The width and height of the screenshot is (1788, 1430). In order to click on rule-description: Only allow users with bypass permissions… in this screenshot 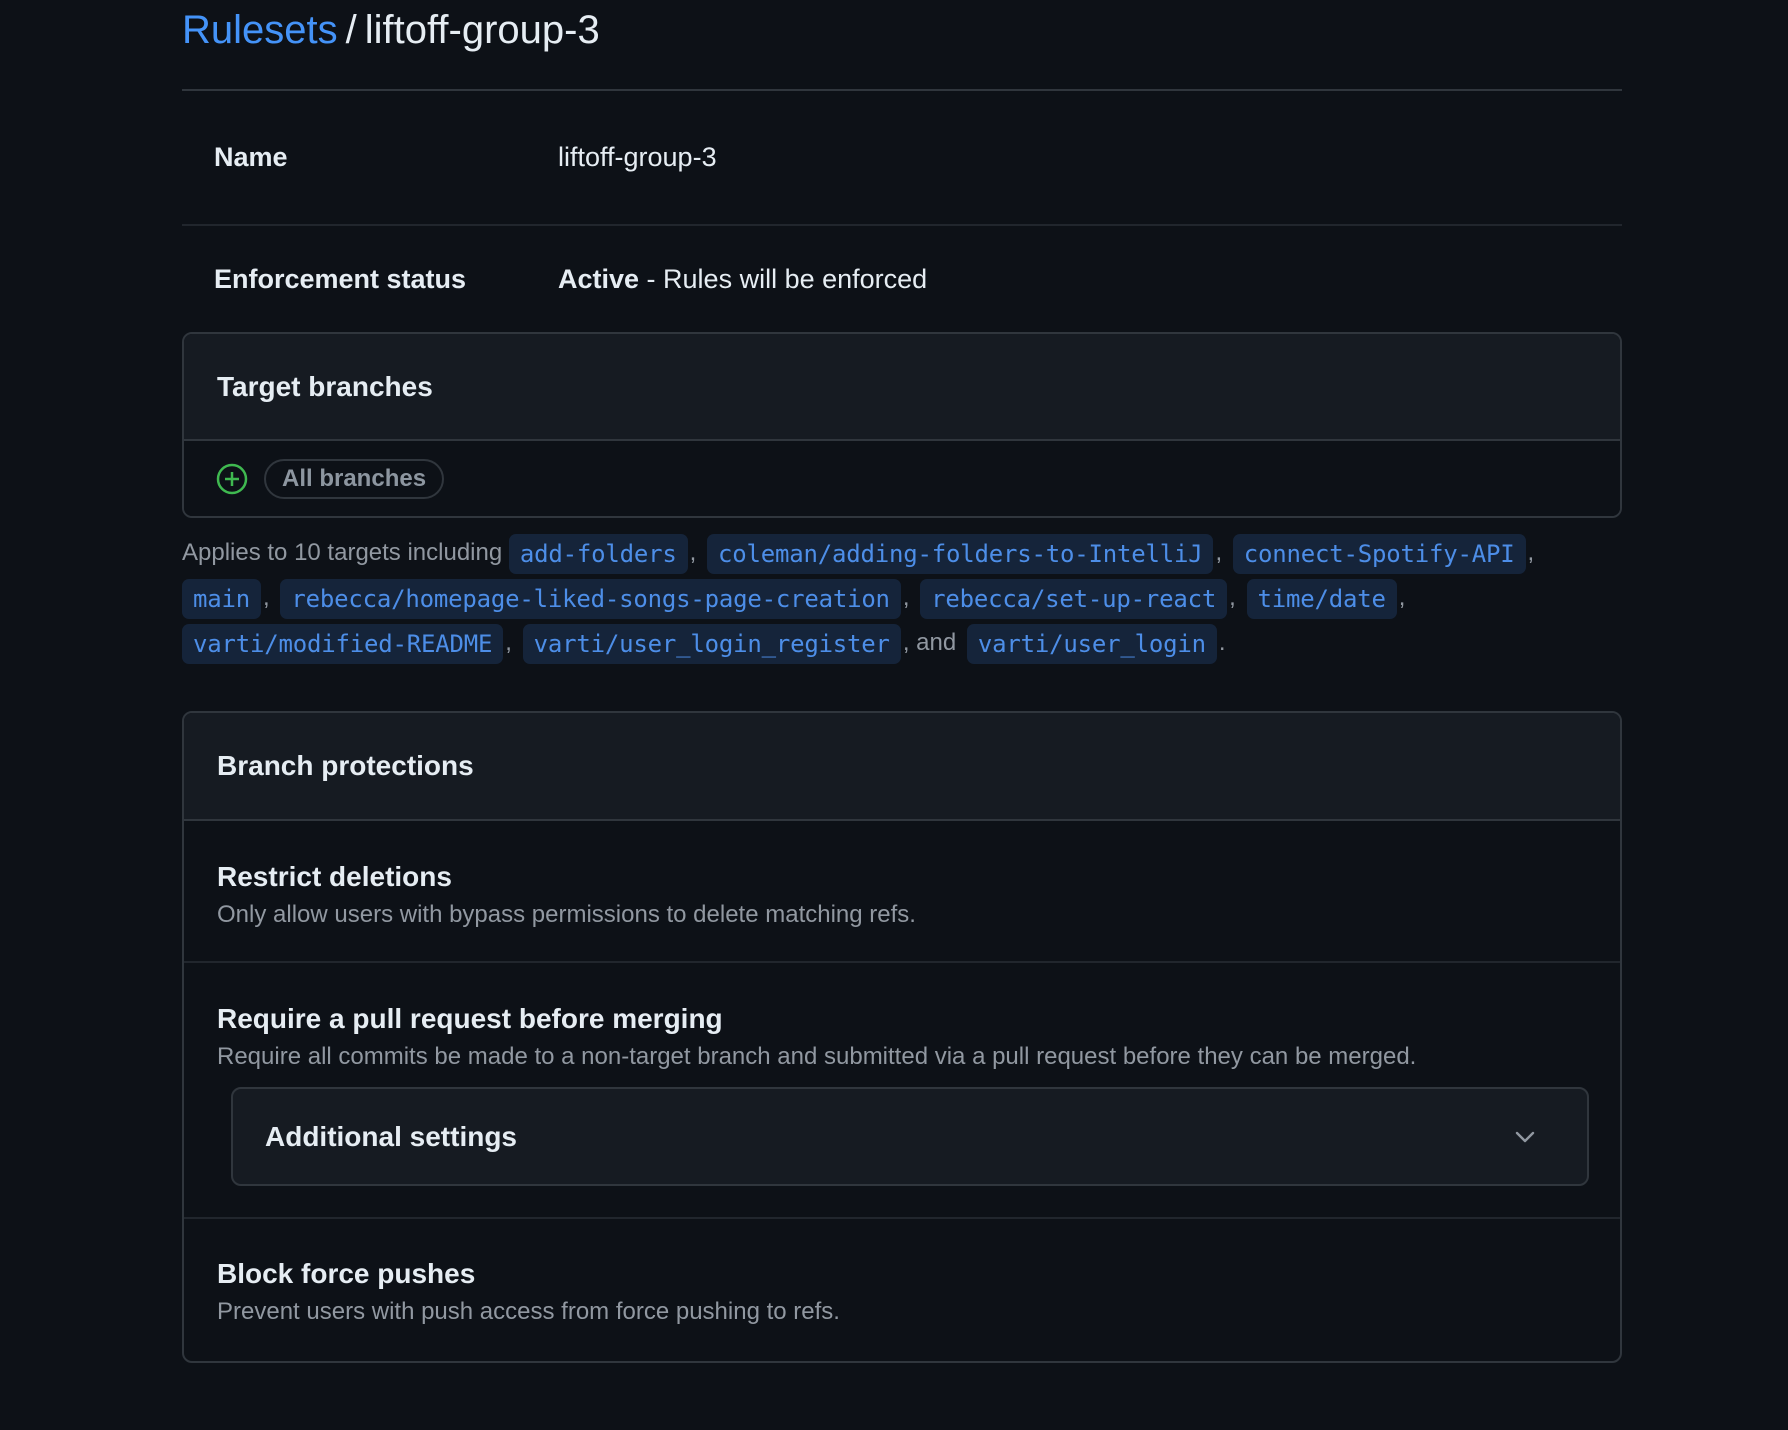, I will do `click(566, 914)`.